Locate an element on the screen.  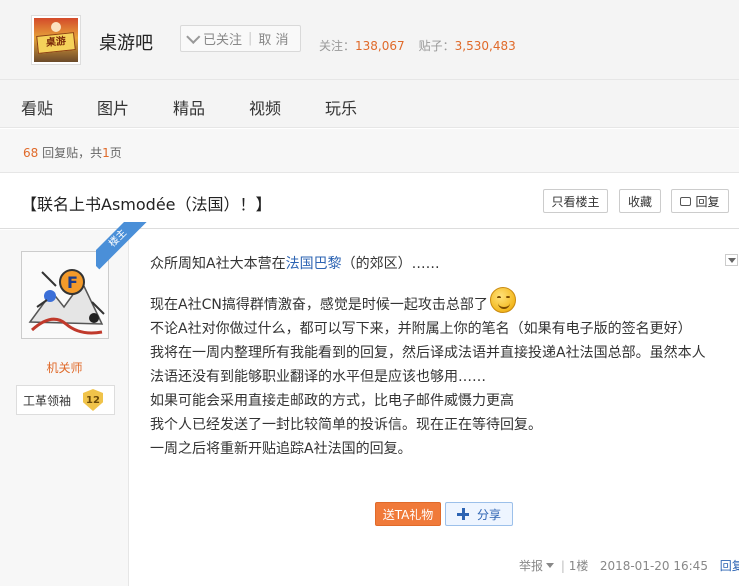
chevron-down-icon is located at coordinates (550, 565).